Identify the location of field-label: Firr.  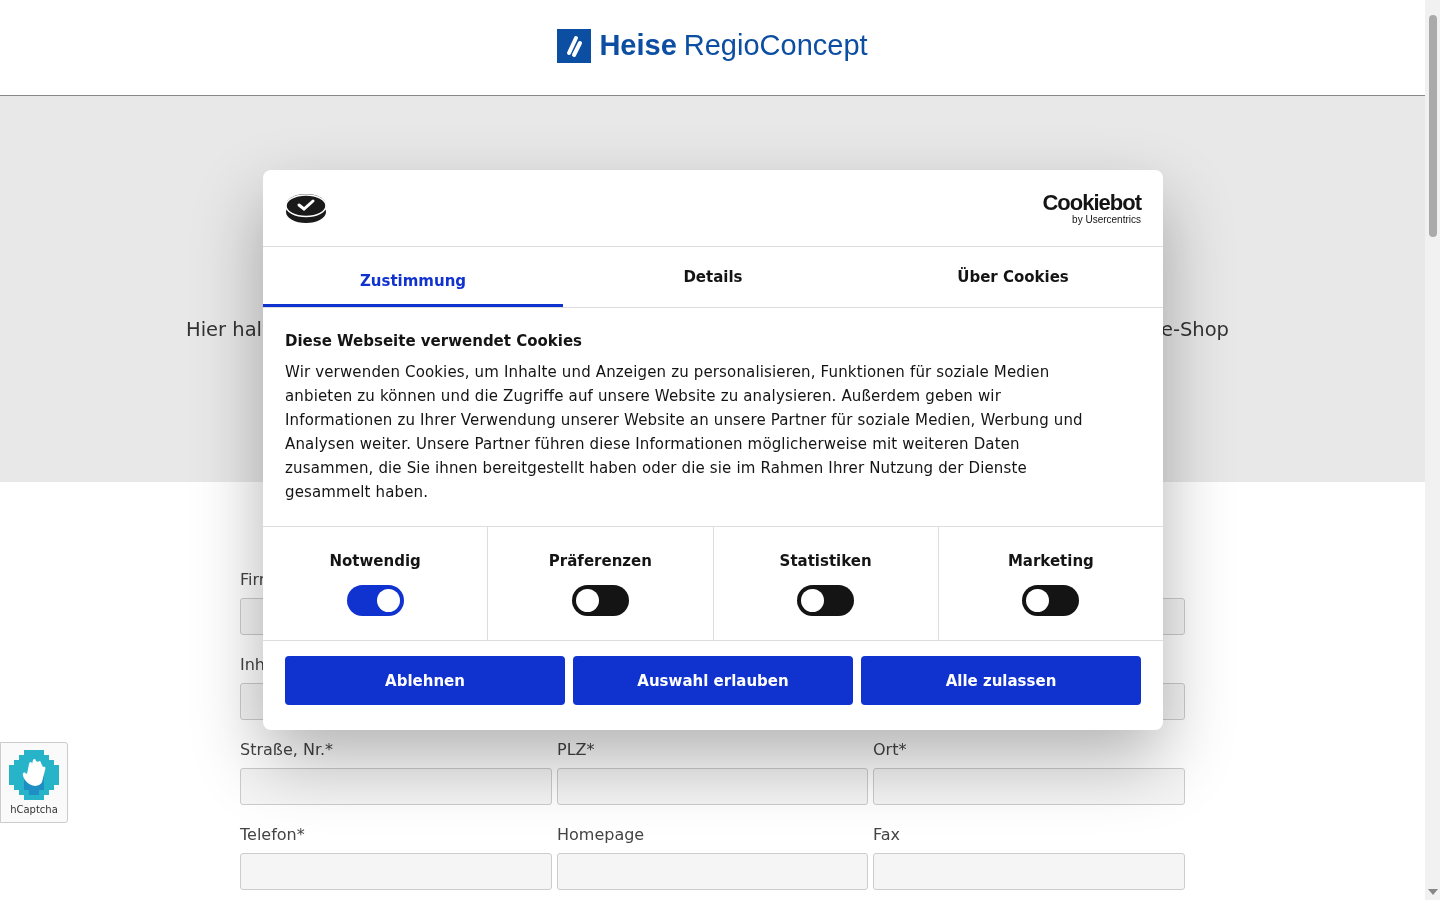
(253, 580).